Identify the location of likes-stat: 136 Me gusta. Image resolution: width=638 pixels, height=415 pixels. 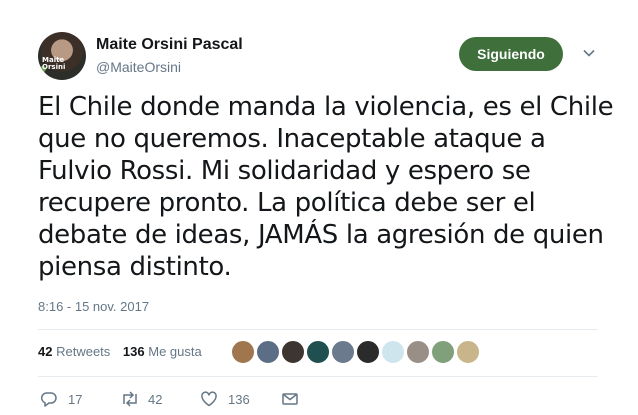
(162, 351).